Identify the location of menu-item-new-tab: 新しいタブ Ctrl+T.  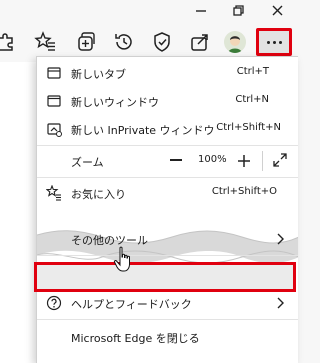
(167, 73).